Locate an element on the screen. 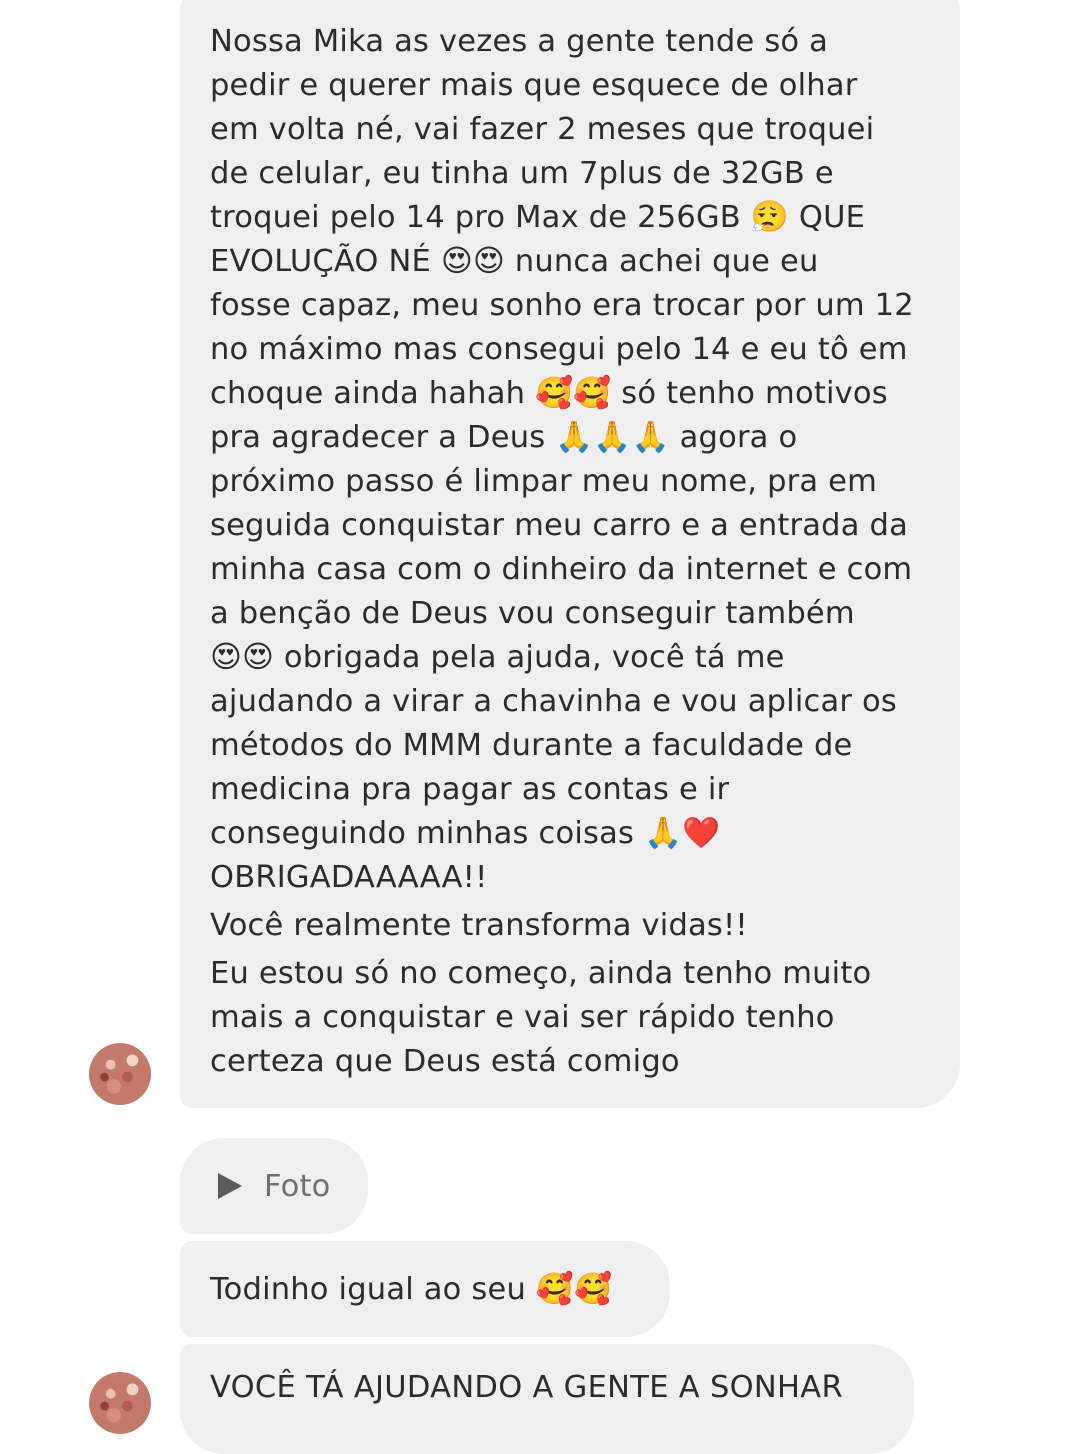 Image resolution: width=1080 pixels, height=1454 pixels. message-bubble-todinho: Todinho igual ao seu 🥰🥰 is located at coordinates (425, 1289).